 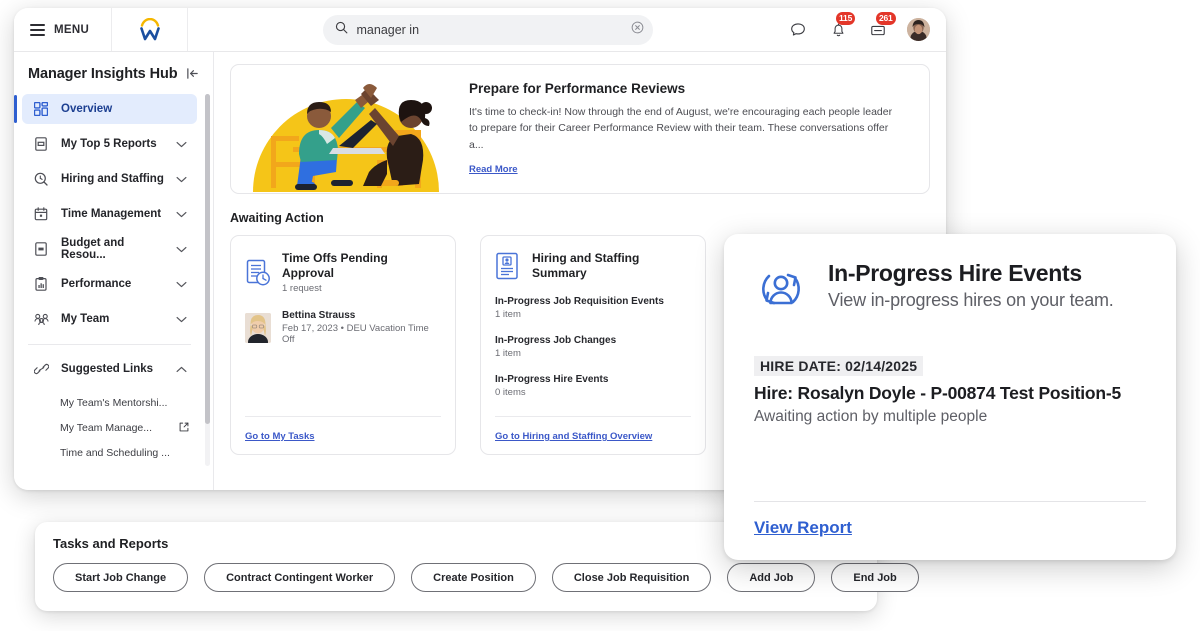 I want to click on sidebar-item-performance: Performance, so click(x=109, y=284).